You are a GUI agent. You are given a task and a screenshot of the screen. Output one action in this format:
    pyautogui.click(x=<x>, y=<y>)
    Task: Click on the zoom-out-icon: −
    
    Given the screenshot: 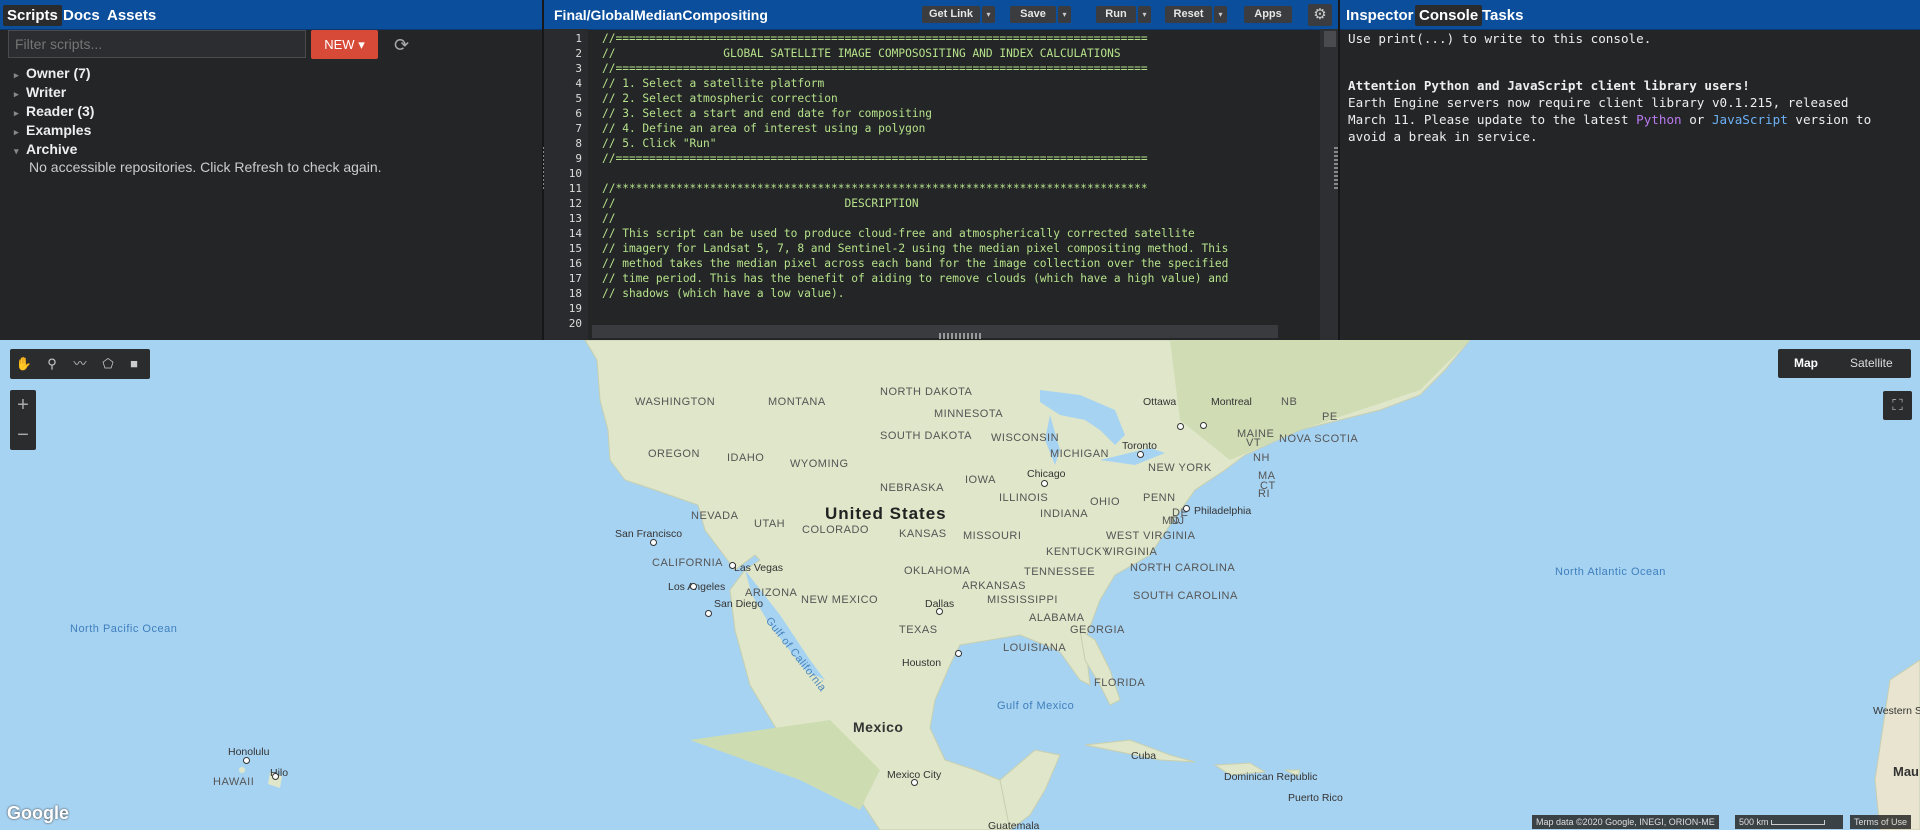 What is the action you would take?
    pyautogui.click(x=23, y=435)
    